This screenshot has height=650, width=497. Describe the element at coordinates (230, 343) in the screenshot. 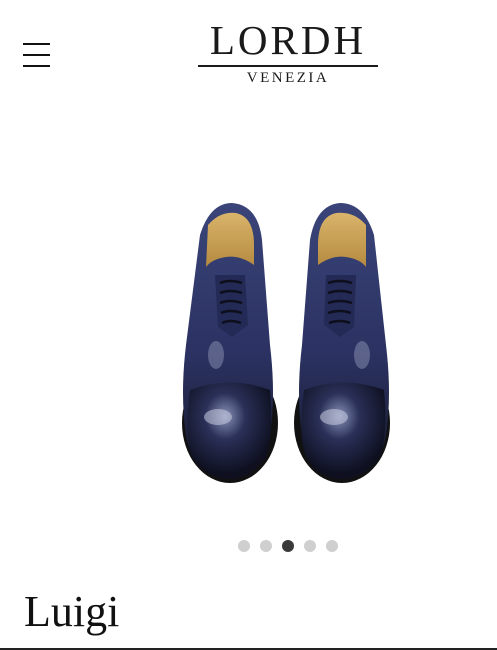

I see `left-shoe` at that location.